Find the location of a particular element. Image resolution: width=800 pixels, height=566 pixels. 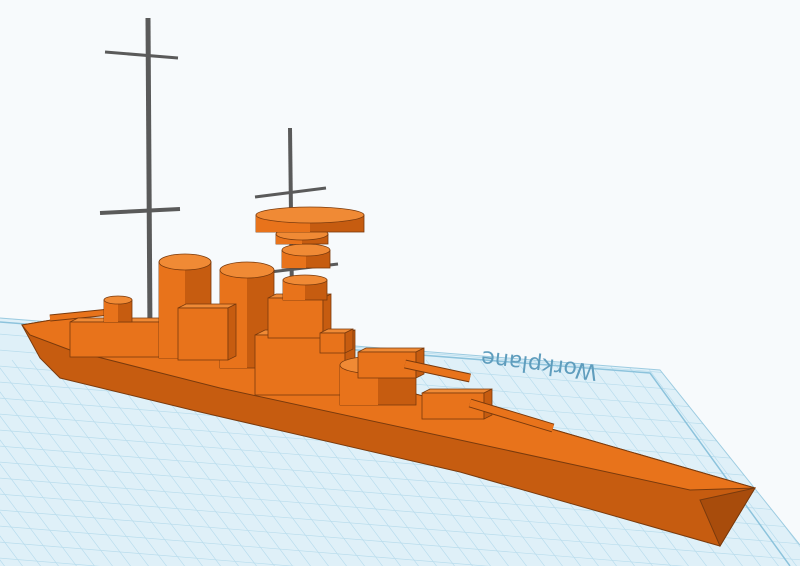

workplane-label: Workplane is located at coordinates (539, 364).